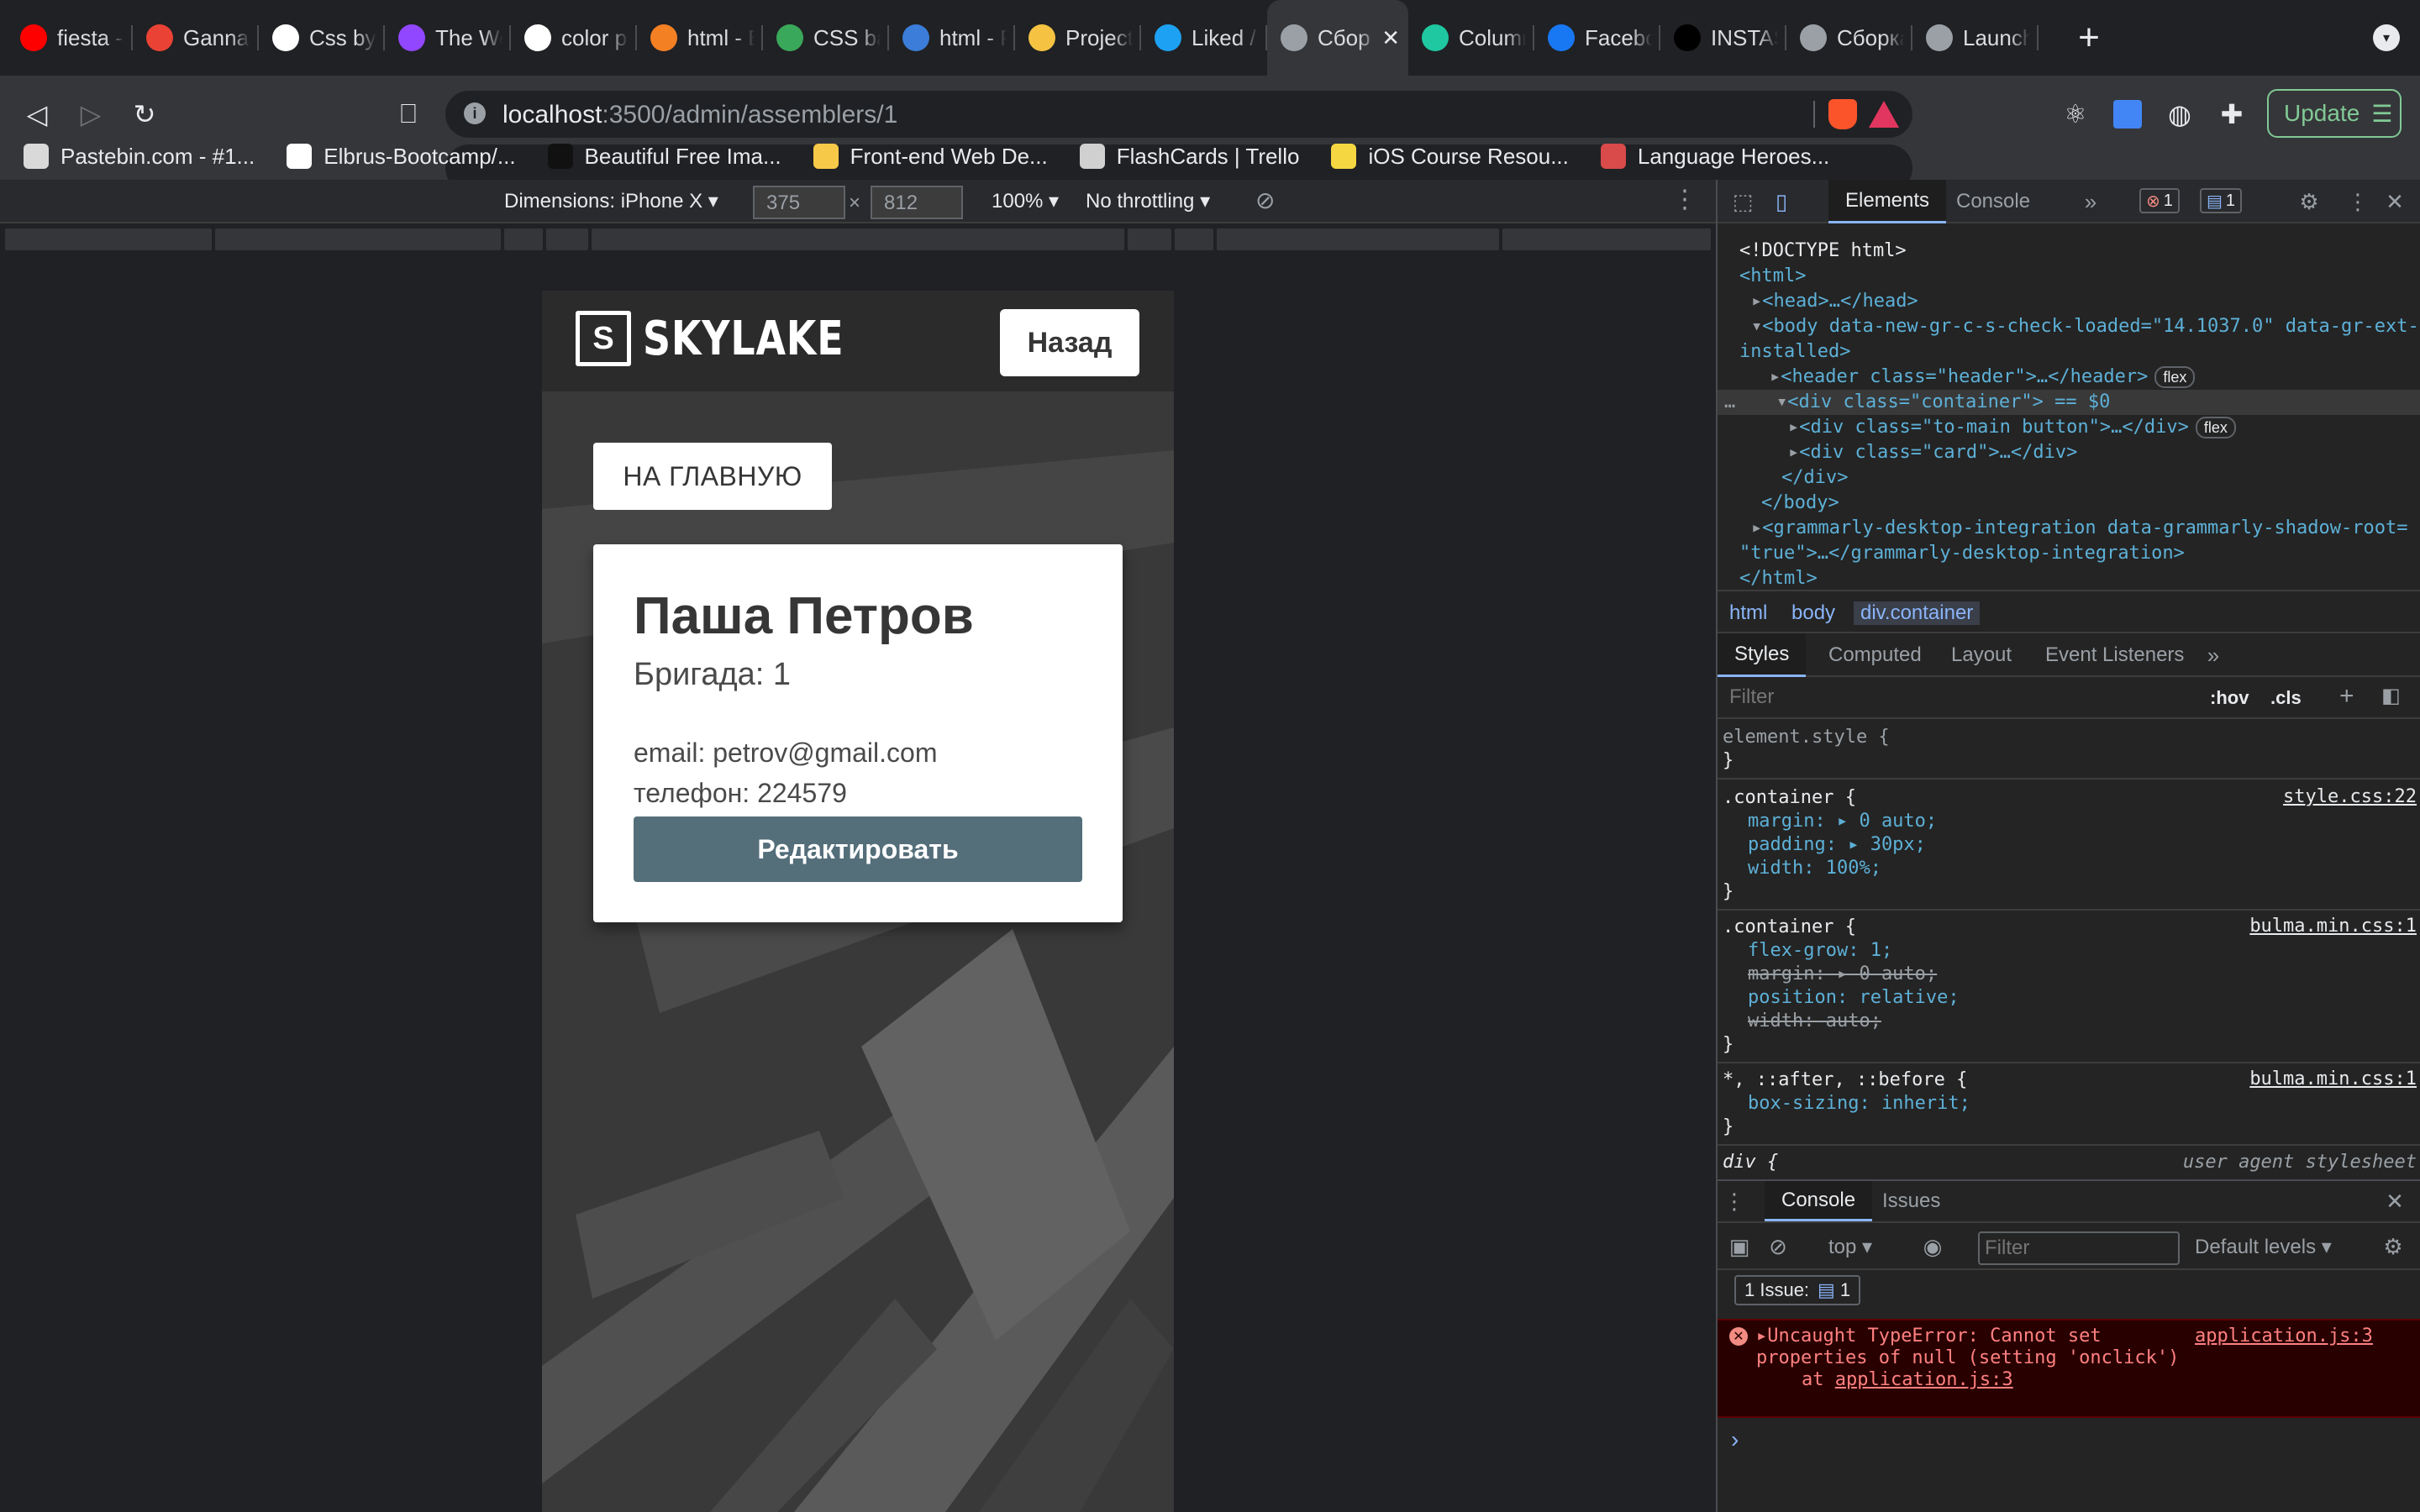 The width and height of the screenshot is (2420, 1512). Describe the element at coordinates (1918, 613) in the screenshot. I see `breadcrumb-container: div.container` at that location.